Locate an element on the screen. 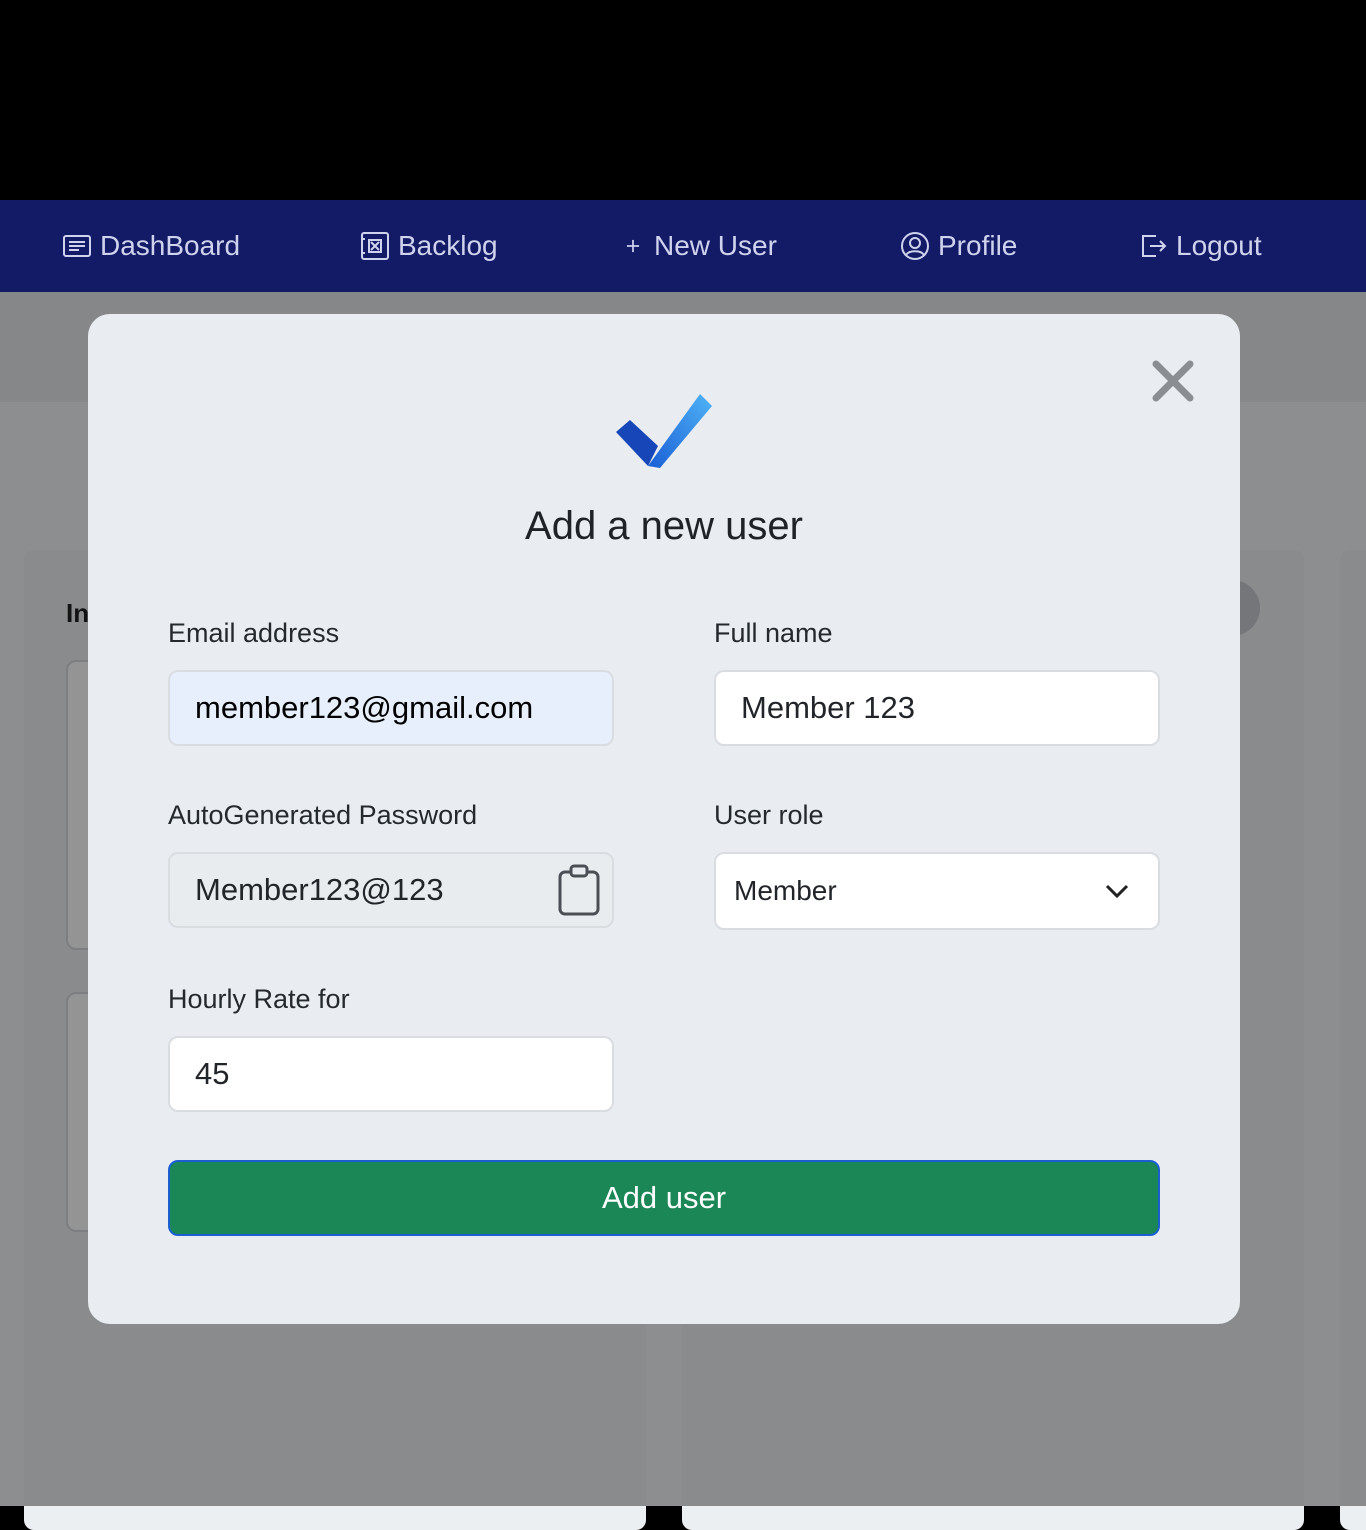 The image size is (1366, 1530). full-name-value: Member 123 is located at coordinates (828, 707).